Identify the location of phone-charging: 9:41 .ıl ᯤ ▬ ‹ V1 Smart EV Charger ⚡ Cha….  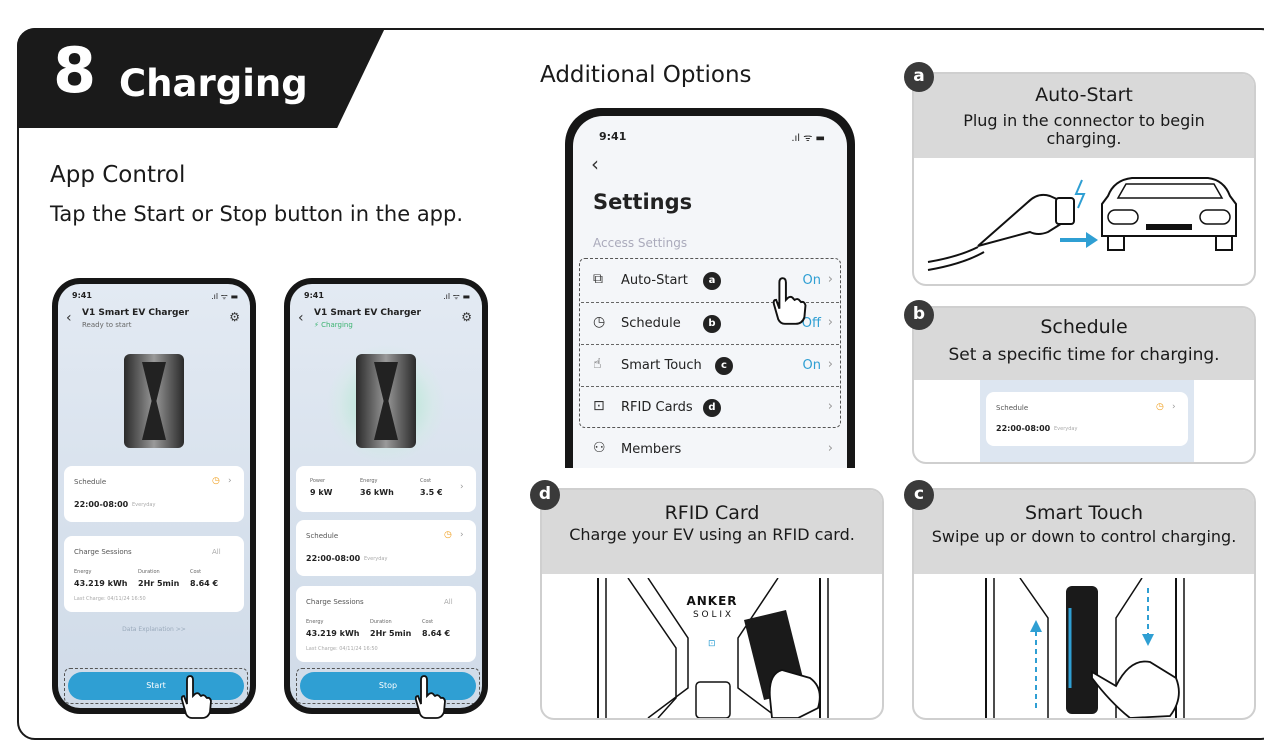
(386, 496).